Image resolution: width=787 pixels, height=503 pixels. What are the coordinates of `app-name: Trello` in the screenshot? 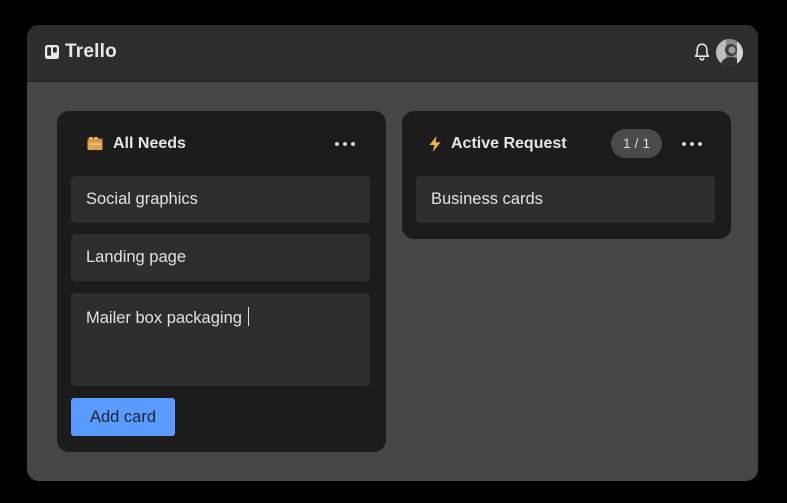 It's located at (91, 51).